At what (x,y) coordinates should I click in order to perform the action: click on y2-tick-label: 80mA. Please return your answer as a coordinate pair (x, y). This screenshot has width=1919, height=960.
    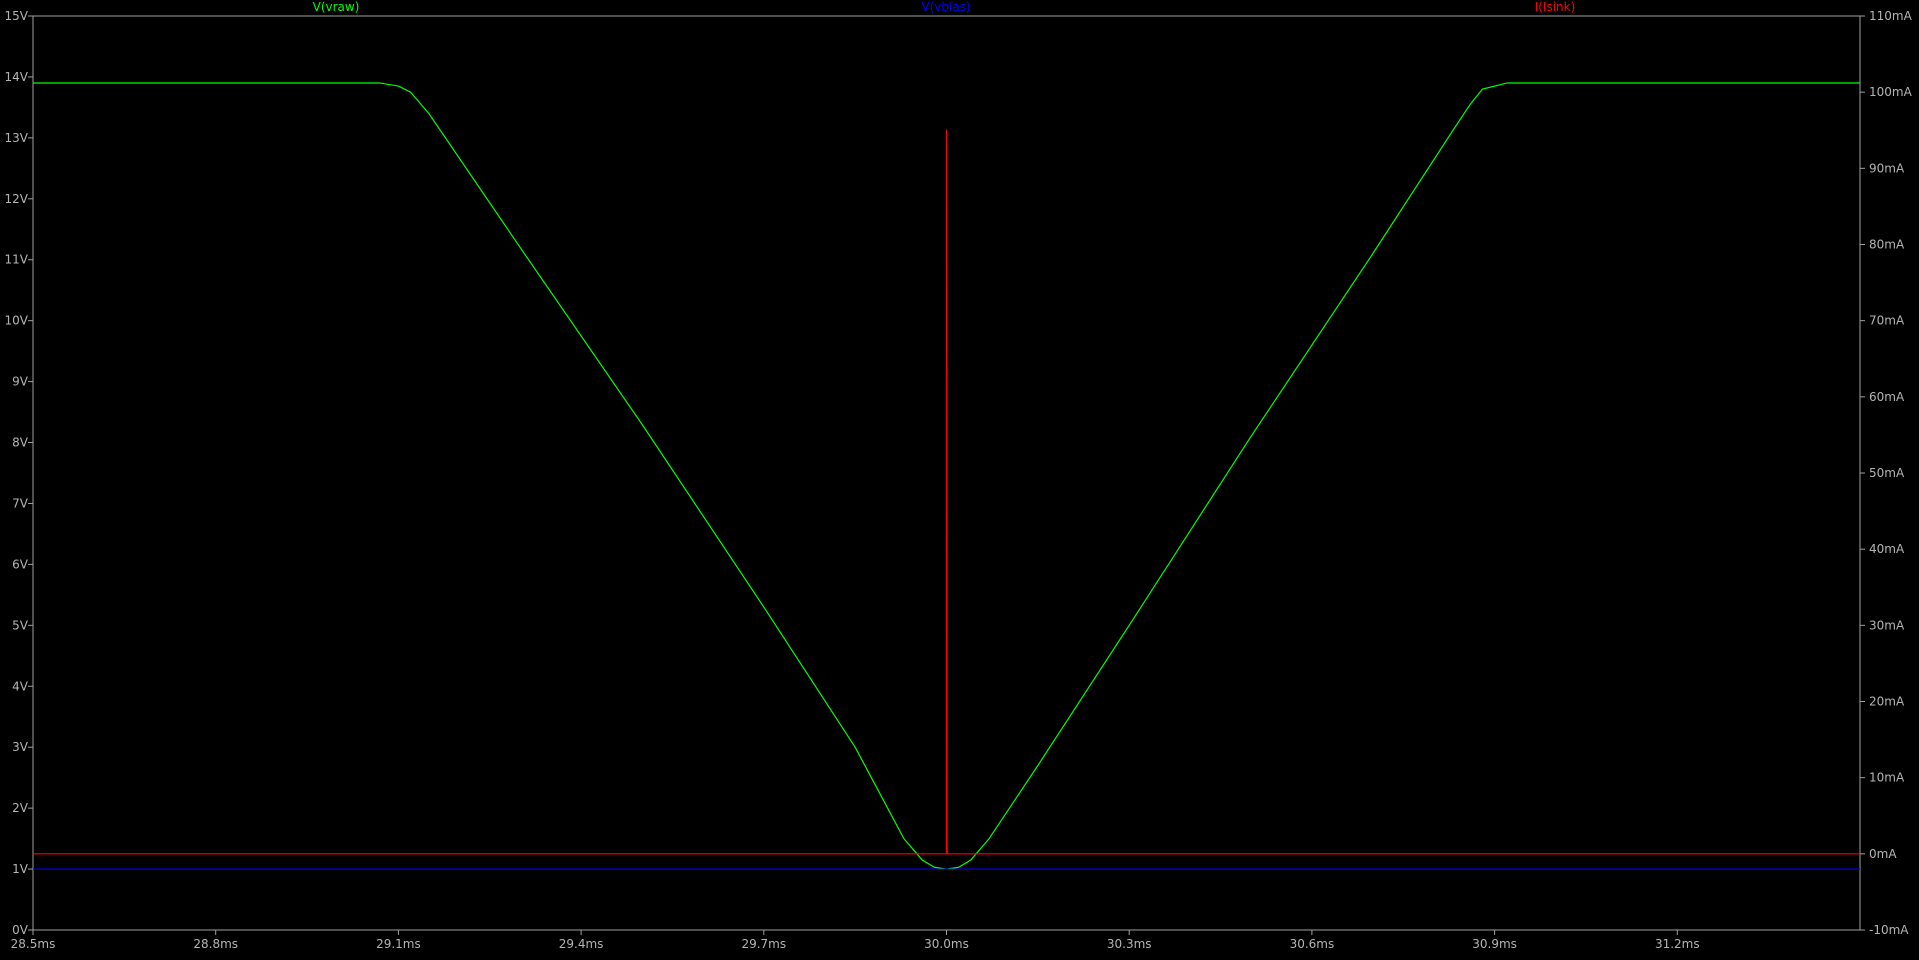
    Looking at the image, I should click on (1887, 245).